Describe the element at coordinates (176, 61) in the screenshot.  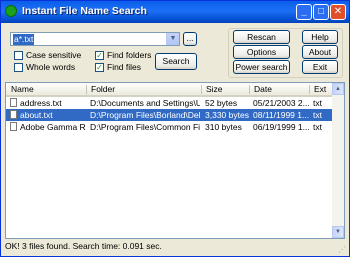
I see `search-button: Search` at that location.